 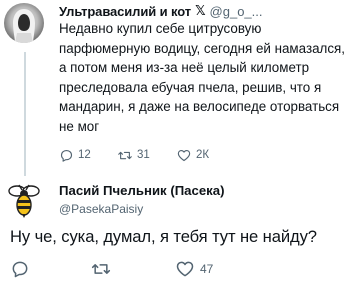 I want to click on retweet-button: 31, so click(x=133, y=155).